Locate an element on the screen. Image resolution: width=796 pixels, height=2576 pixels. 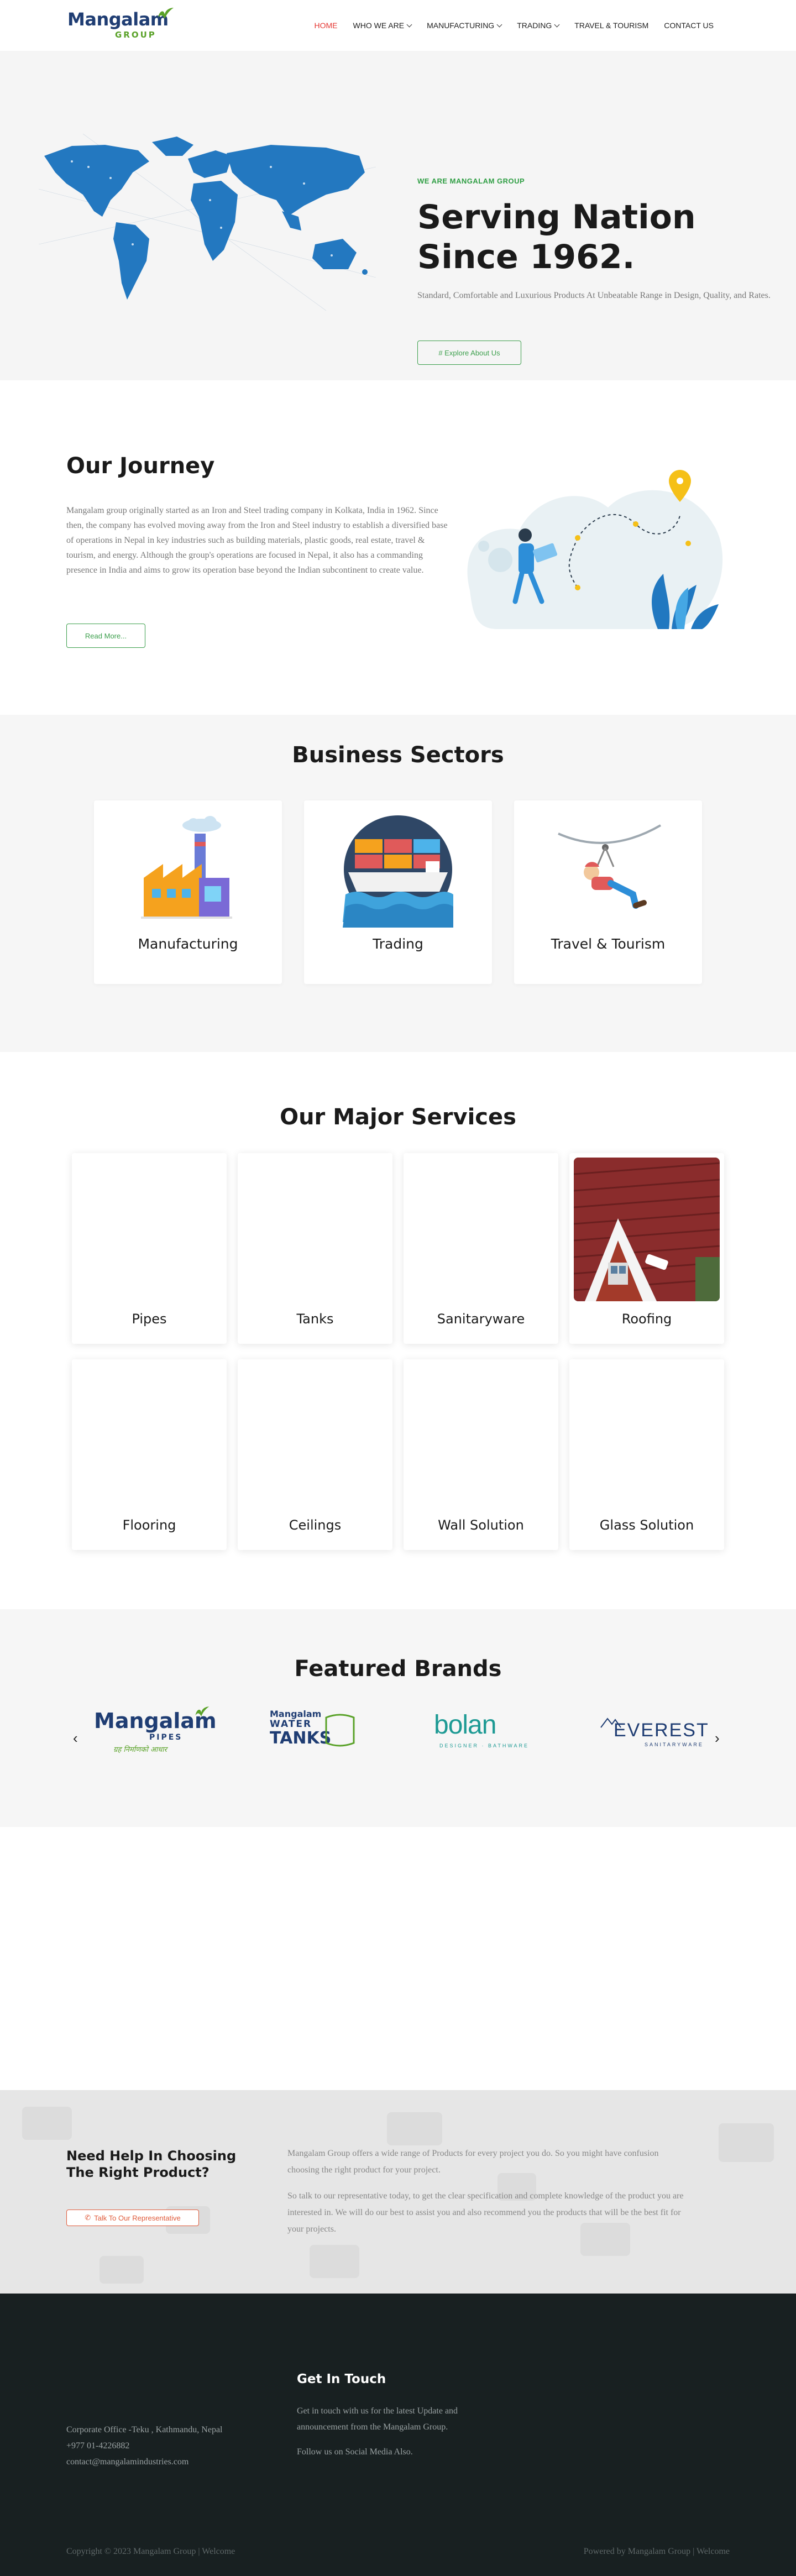
service-label: Tanks is located at coordinates (315, 1319).